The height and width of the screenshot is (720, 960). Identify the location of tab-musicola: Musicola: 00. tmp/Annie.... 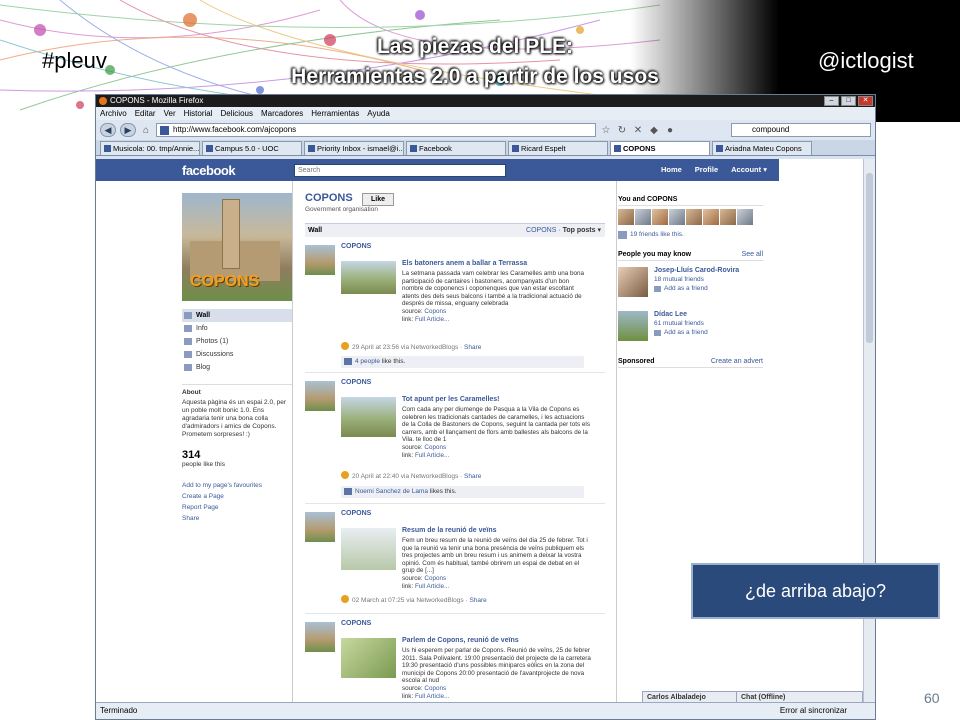
(150, 148).